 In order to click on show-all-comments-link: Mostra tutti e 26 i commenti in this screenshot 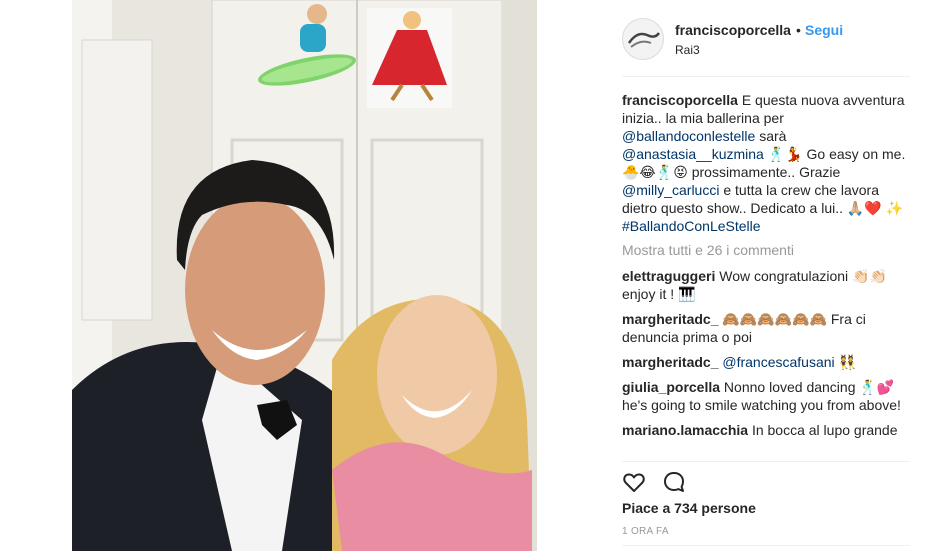, I will do `click(766, 250)`.